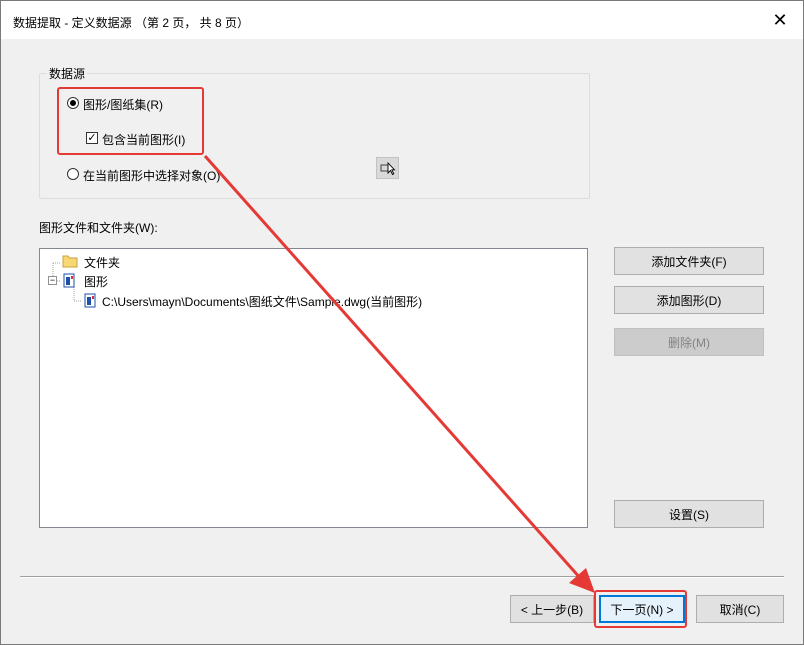 Image resolution: width=804 pixels, height=646 pixels. What do you see at coordinates (131, 23) in the screenshot?
I see `window-title: 数据提取 - 定义数据源 （第 2 页， 共 8 页）` at bounding box center [131, 23].